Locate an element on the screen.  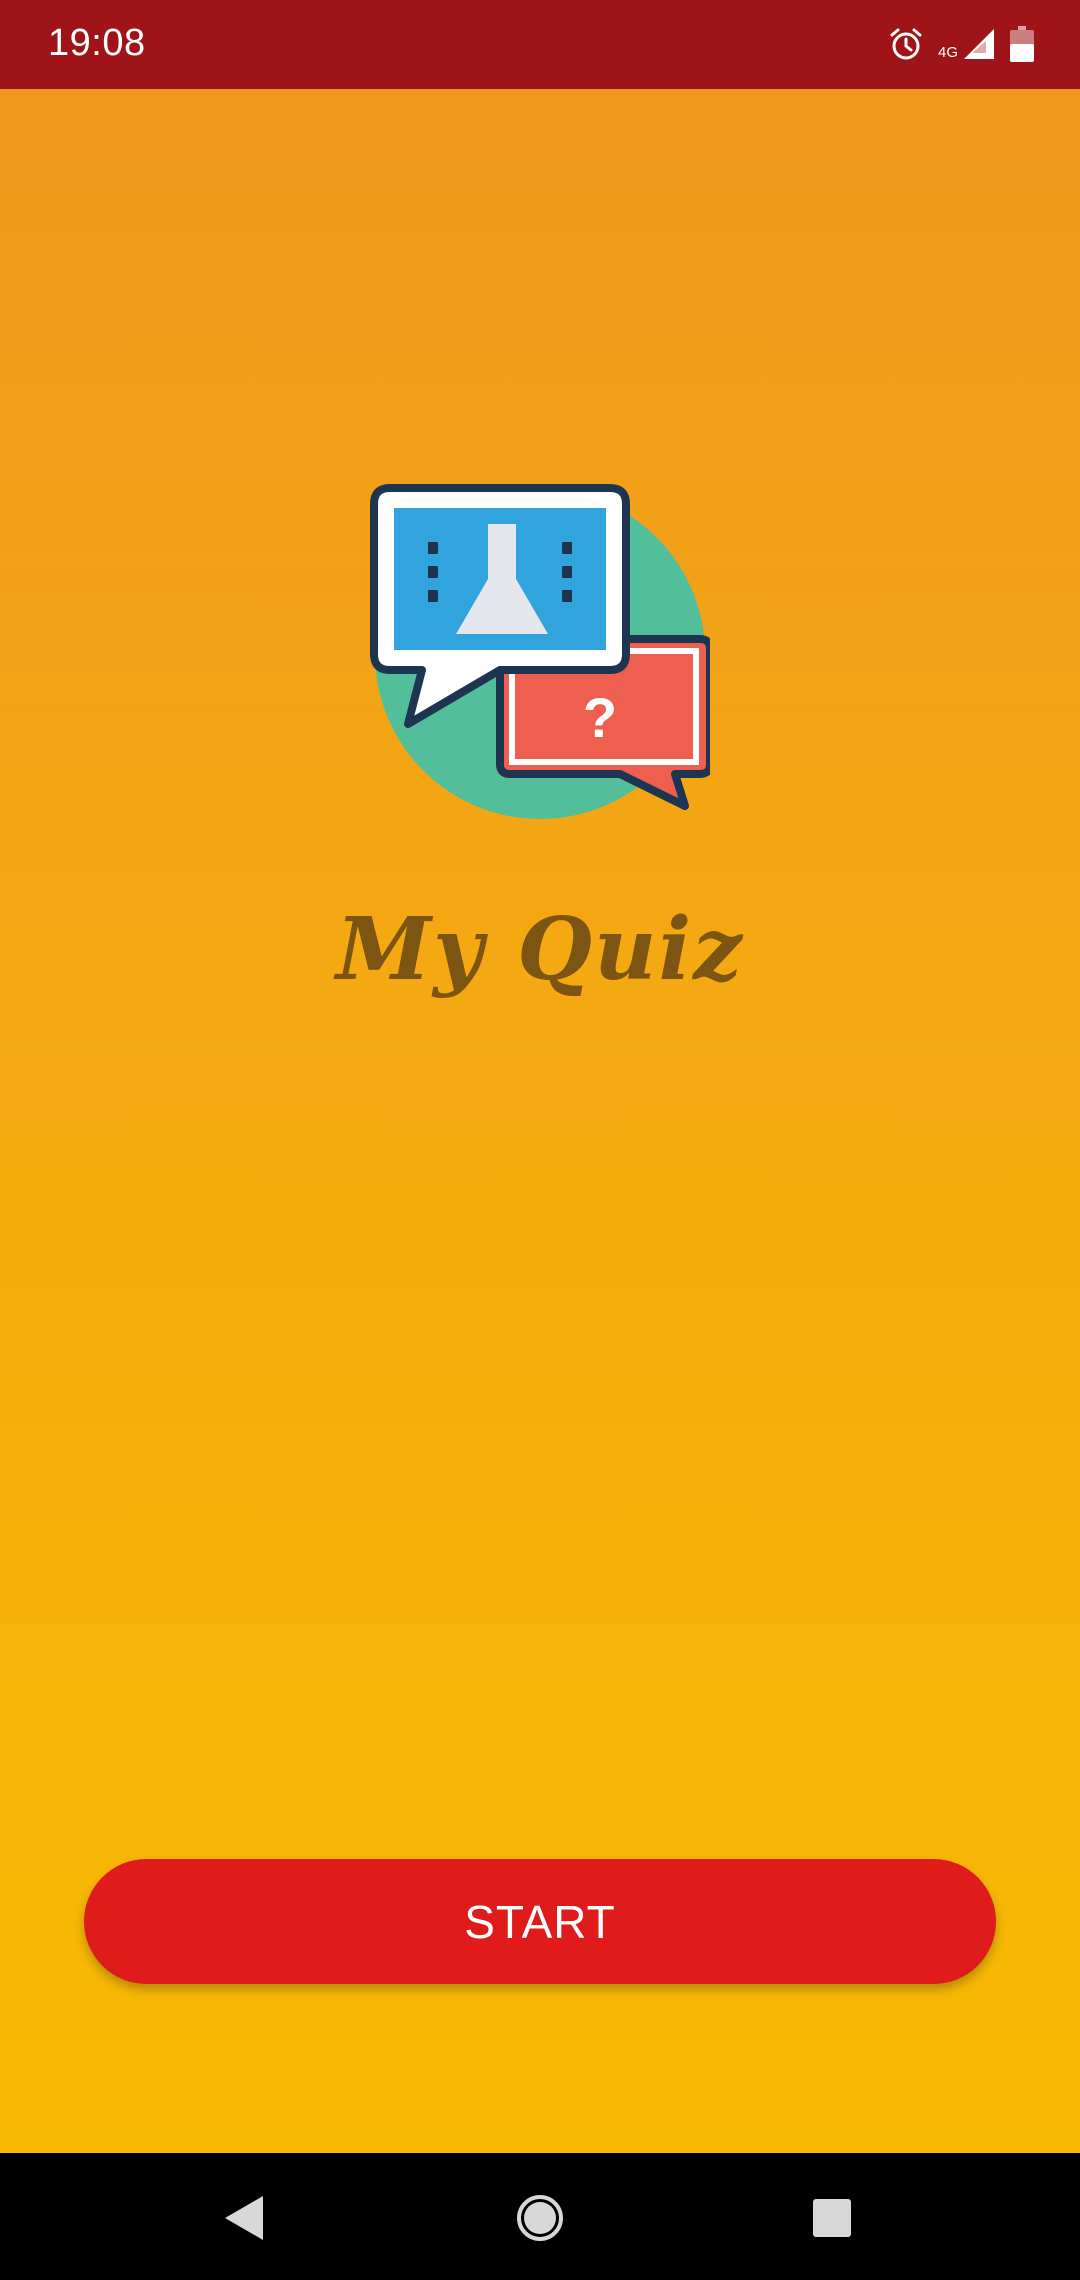
recents-icon is located at coordinates (832, 2218).